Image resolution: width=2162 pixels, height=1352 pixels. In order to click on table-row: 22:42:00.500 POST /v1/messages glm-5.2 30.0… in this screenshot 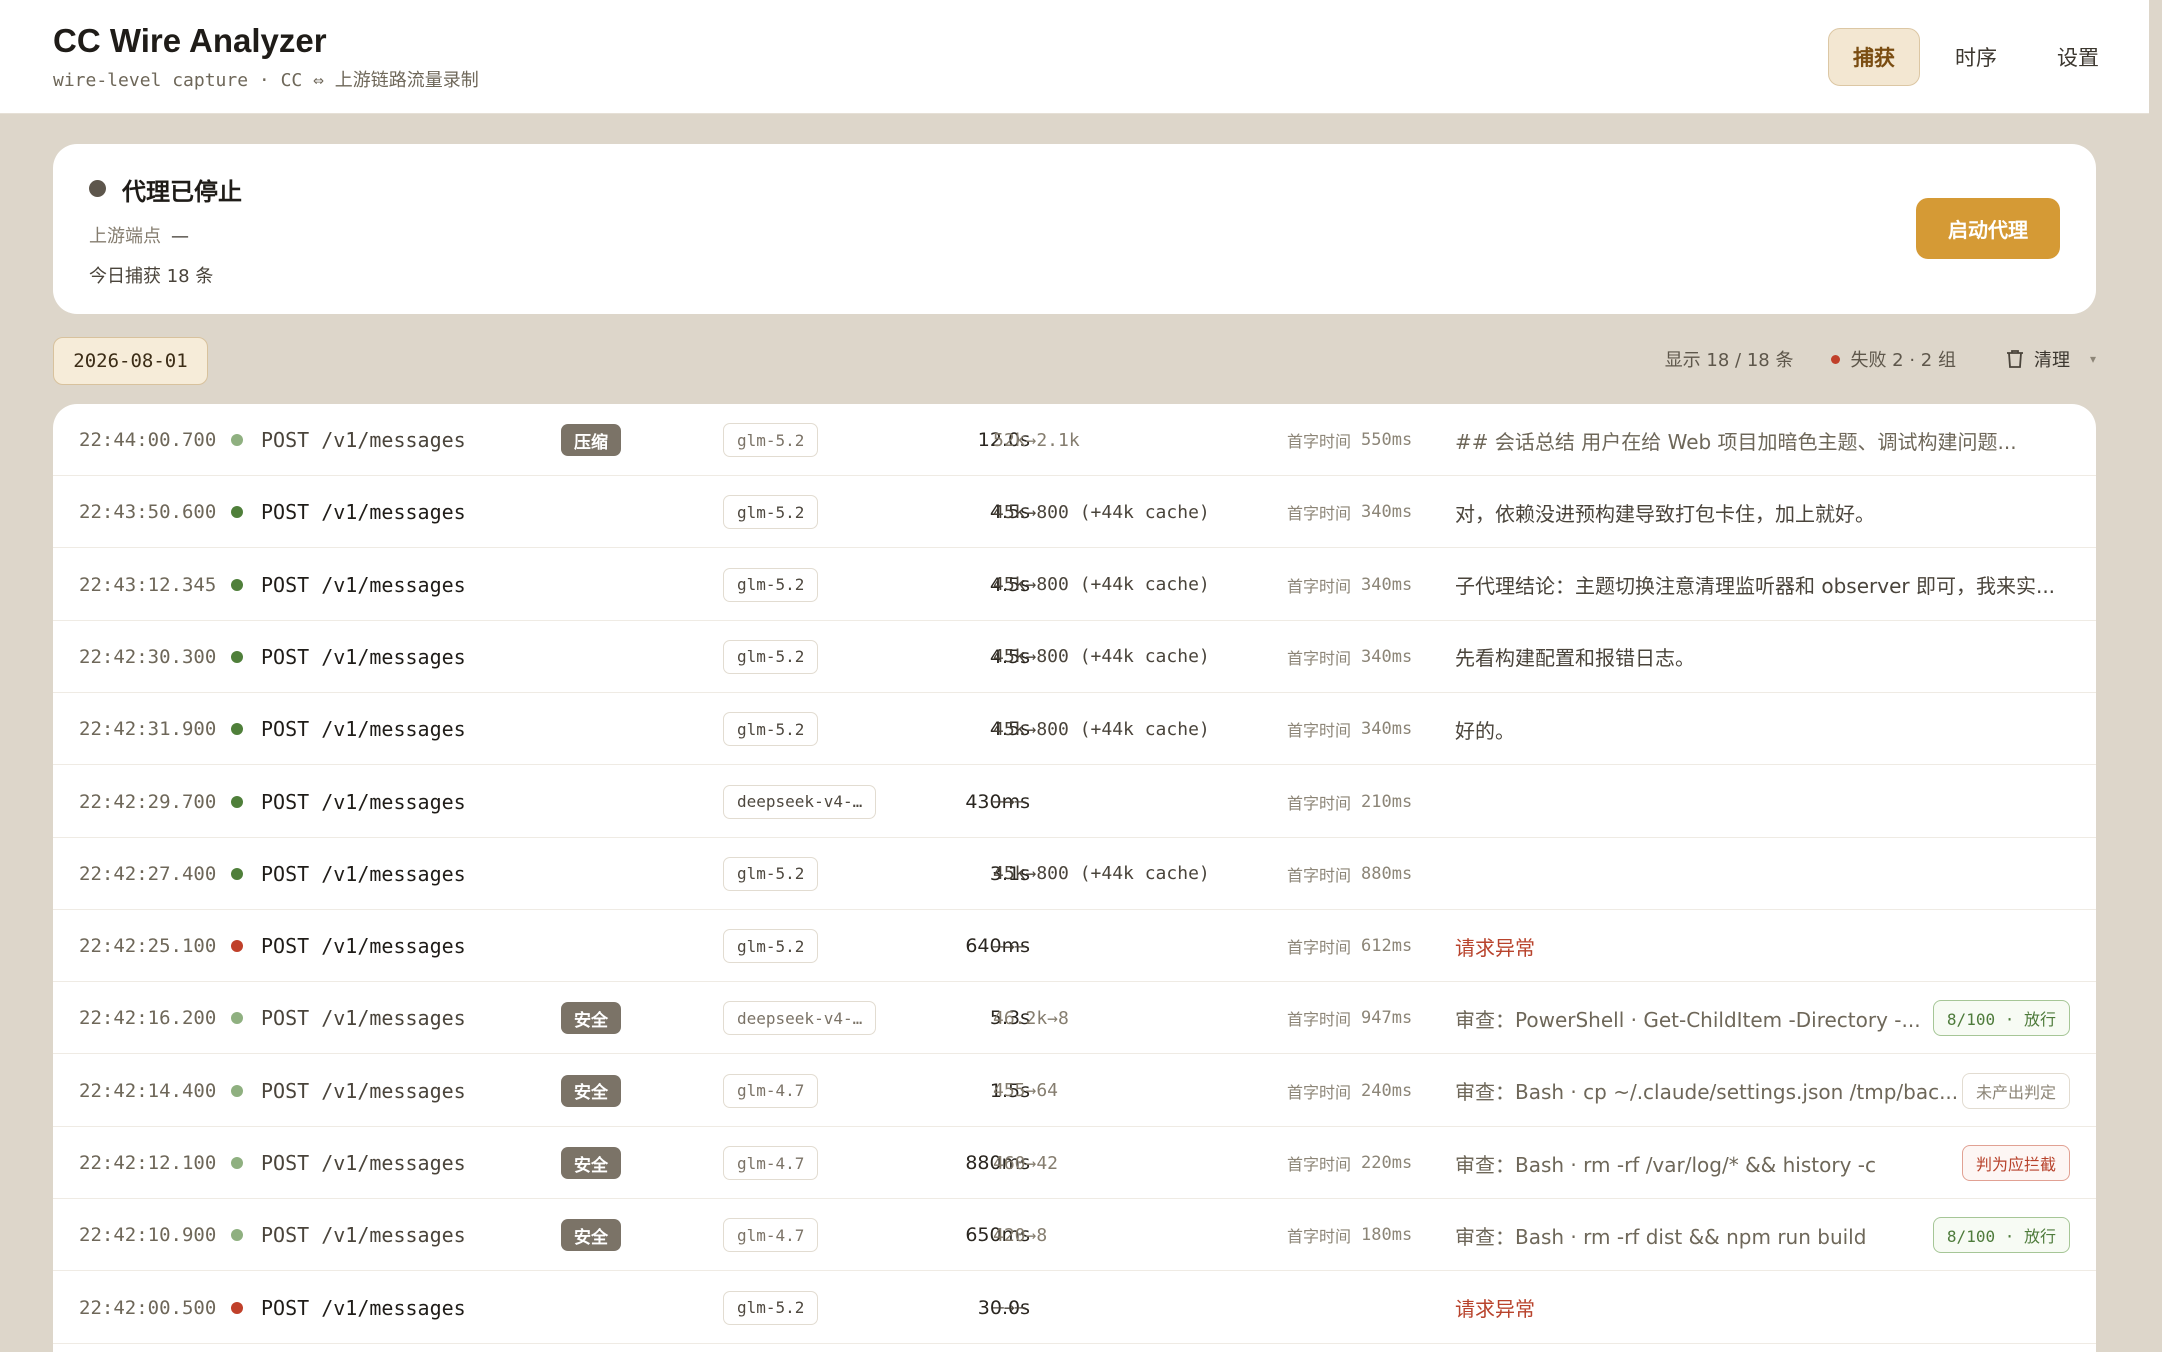, I will do `click(1074, 1308)`.